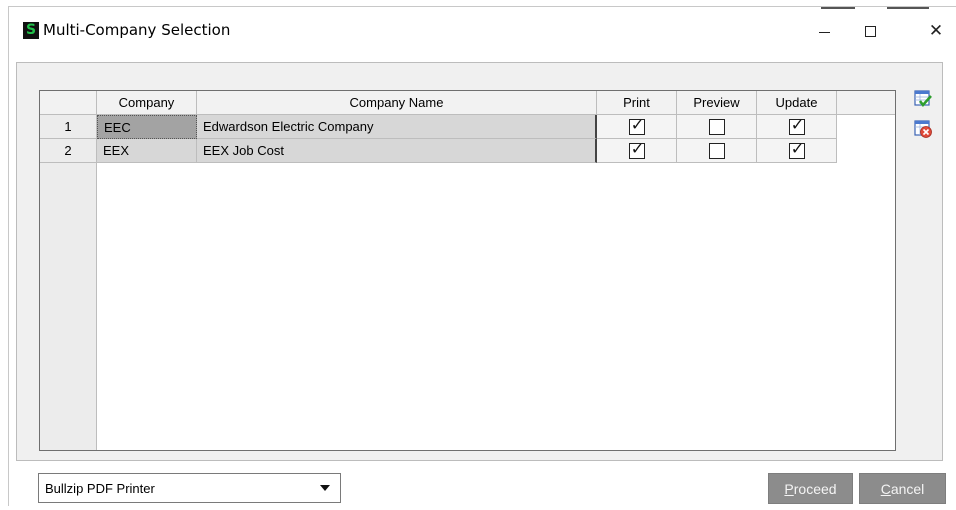 Image resolution: width=956 pixels, height=510 pixels. I want to click on dropdown-arrow-icon, so click(325, 488).